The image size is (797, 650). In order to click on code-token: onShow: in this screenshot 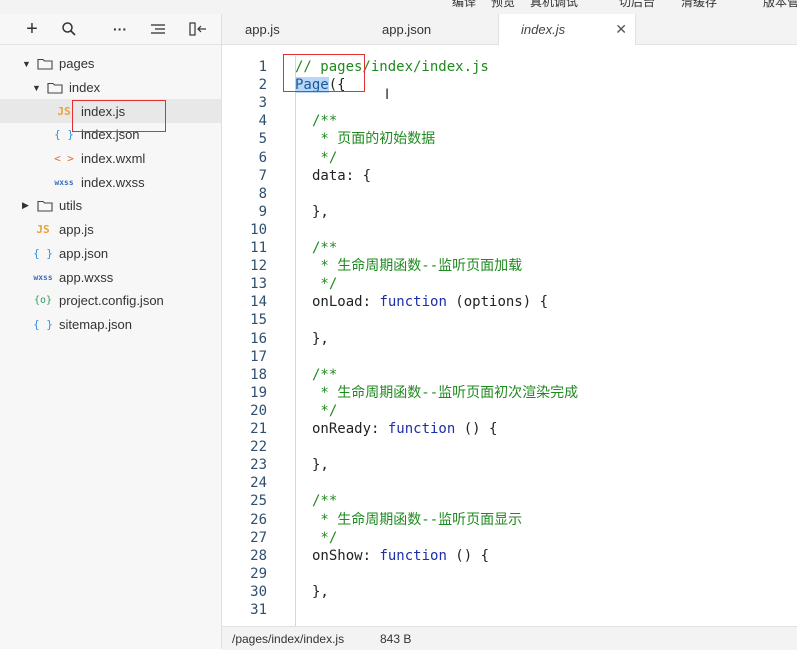, I will do `click(346, 555)`.